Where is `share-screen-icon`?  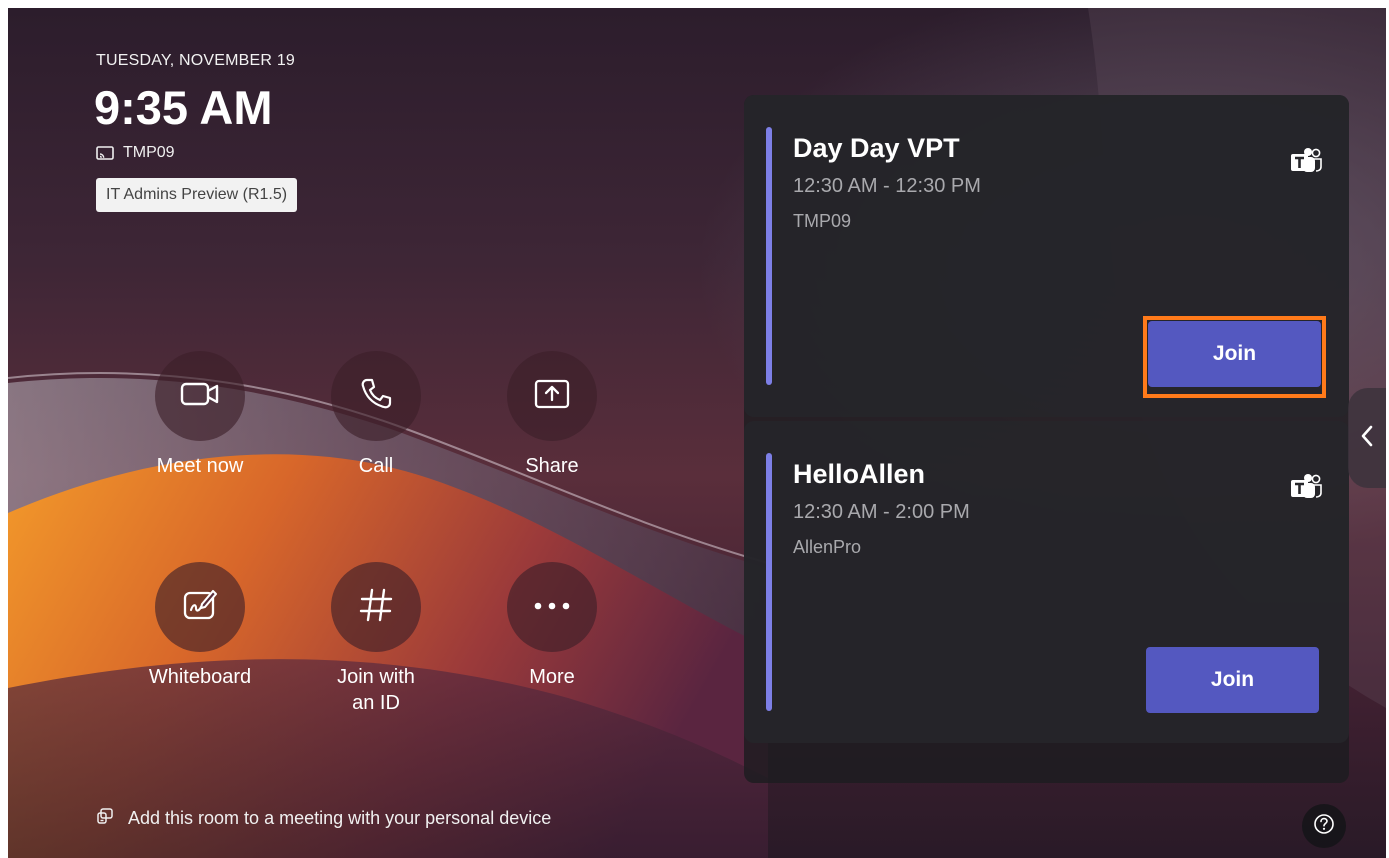 share-screen-icon is located at coordinates (552, 396).